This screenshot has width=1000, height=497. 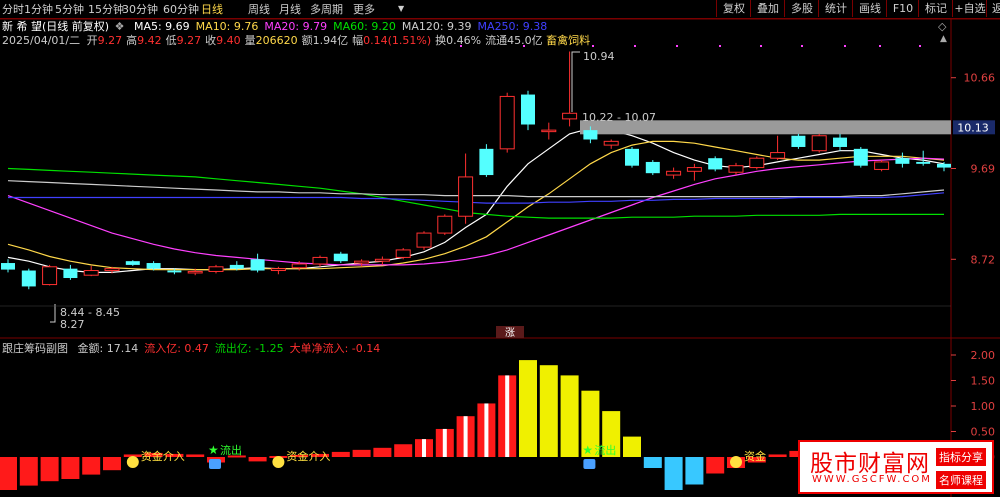 I want to click on current-price-label: 10.13, so click(x=973, y=127).